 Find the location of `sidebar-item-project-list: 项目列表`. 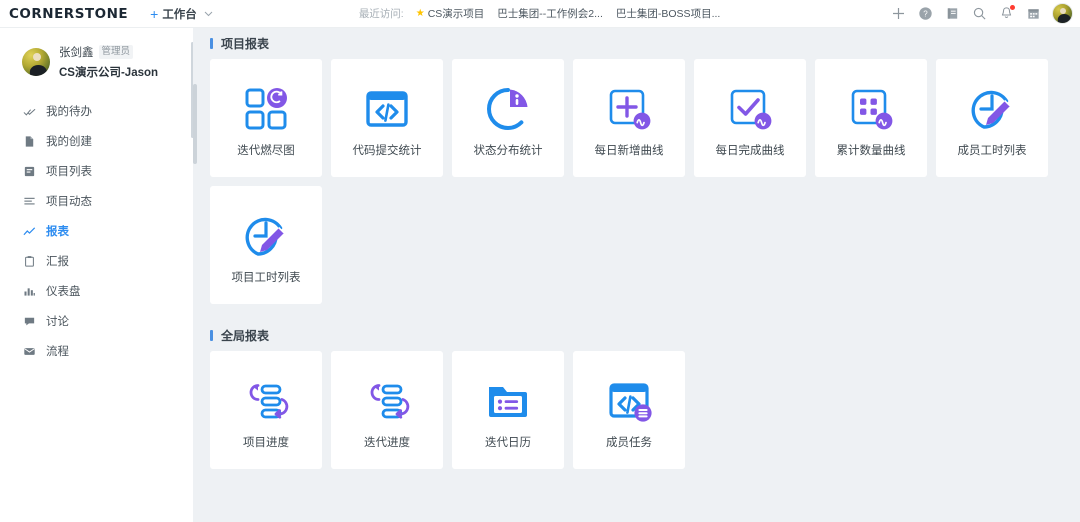

sidebar-item-project-list: 项目列表 is located at coordinates (96, 171).